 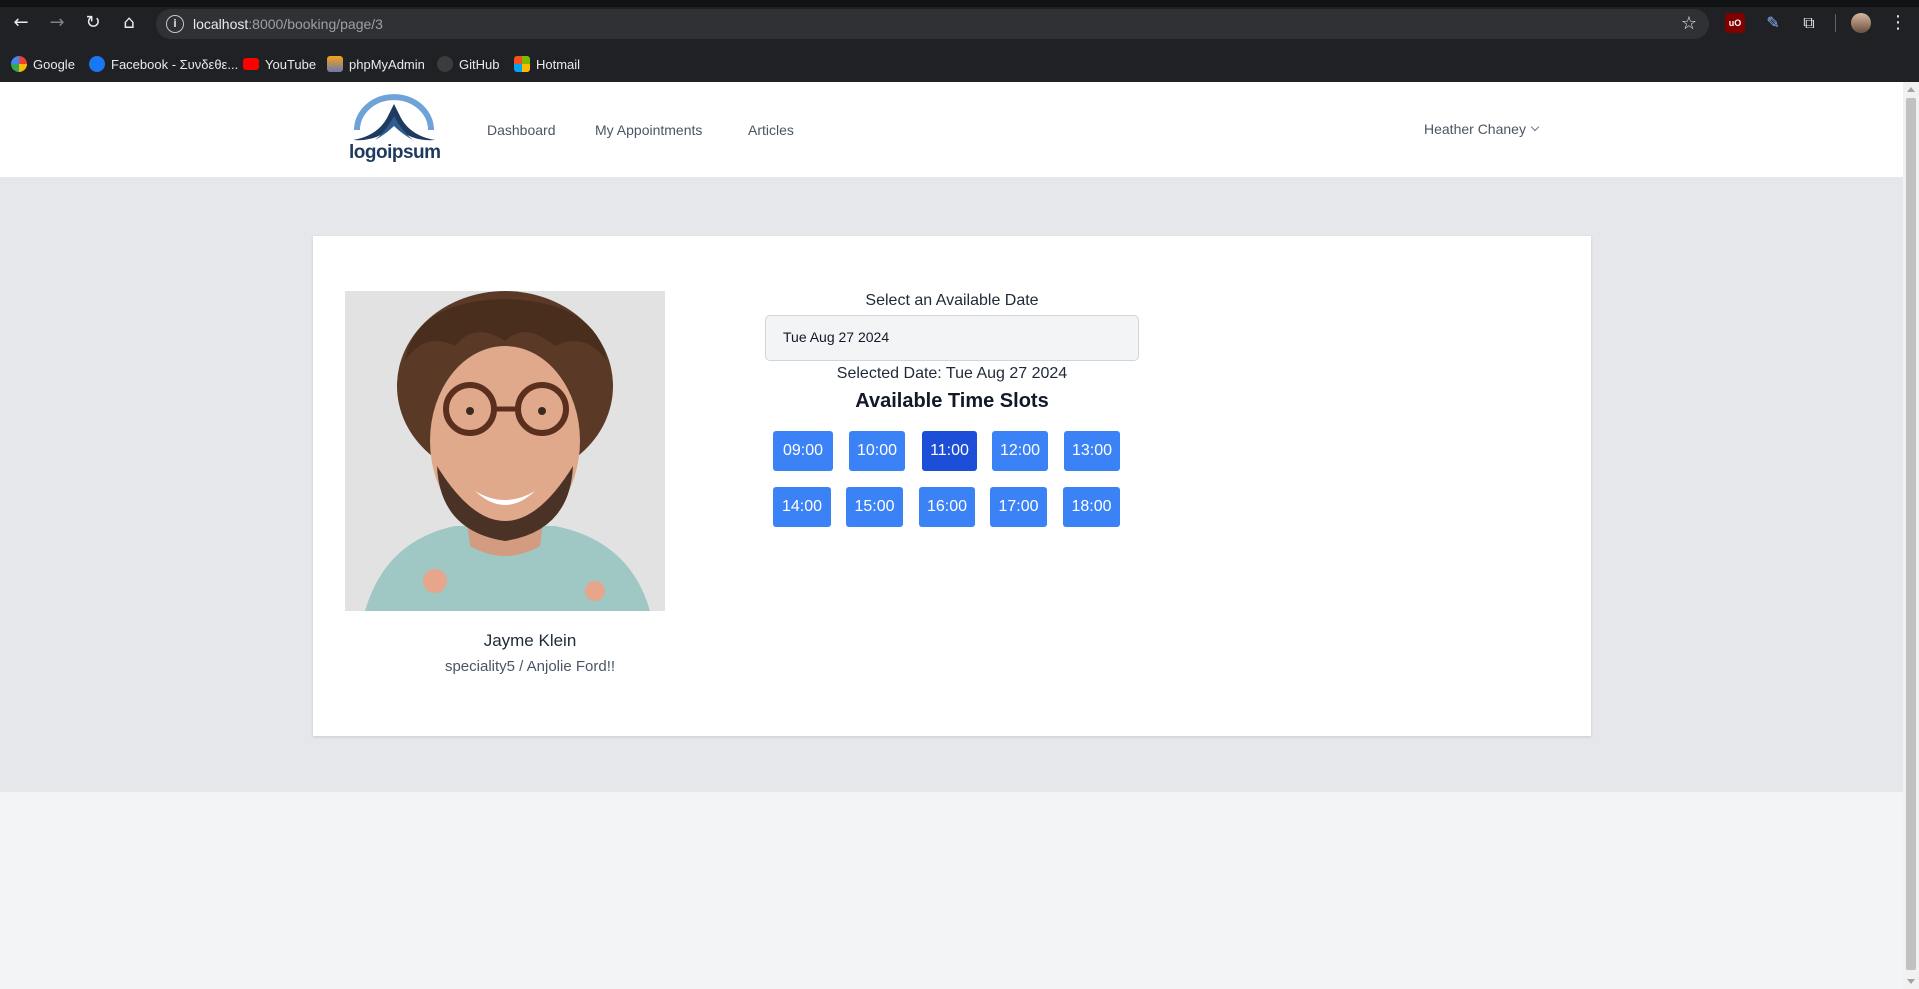 I want to click on bookmark-label: phpMyAdmin, so click(x=387, y=64).